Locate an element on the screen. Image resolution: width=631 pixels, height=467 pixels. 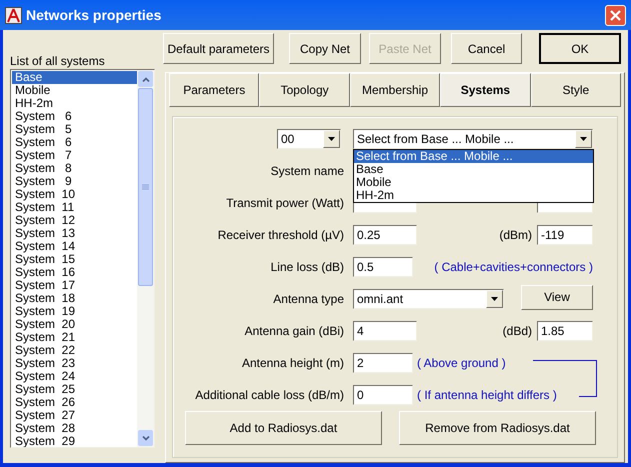
tab: Membership is located at coordinates (395, 90).